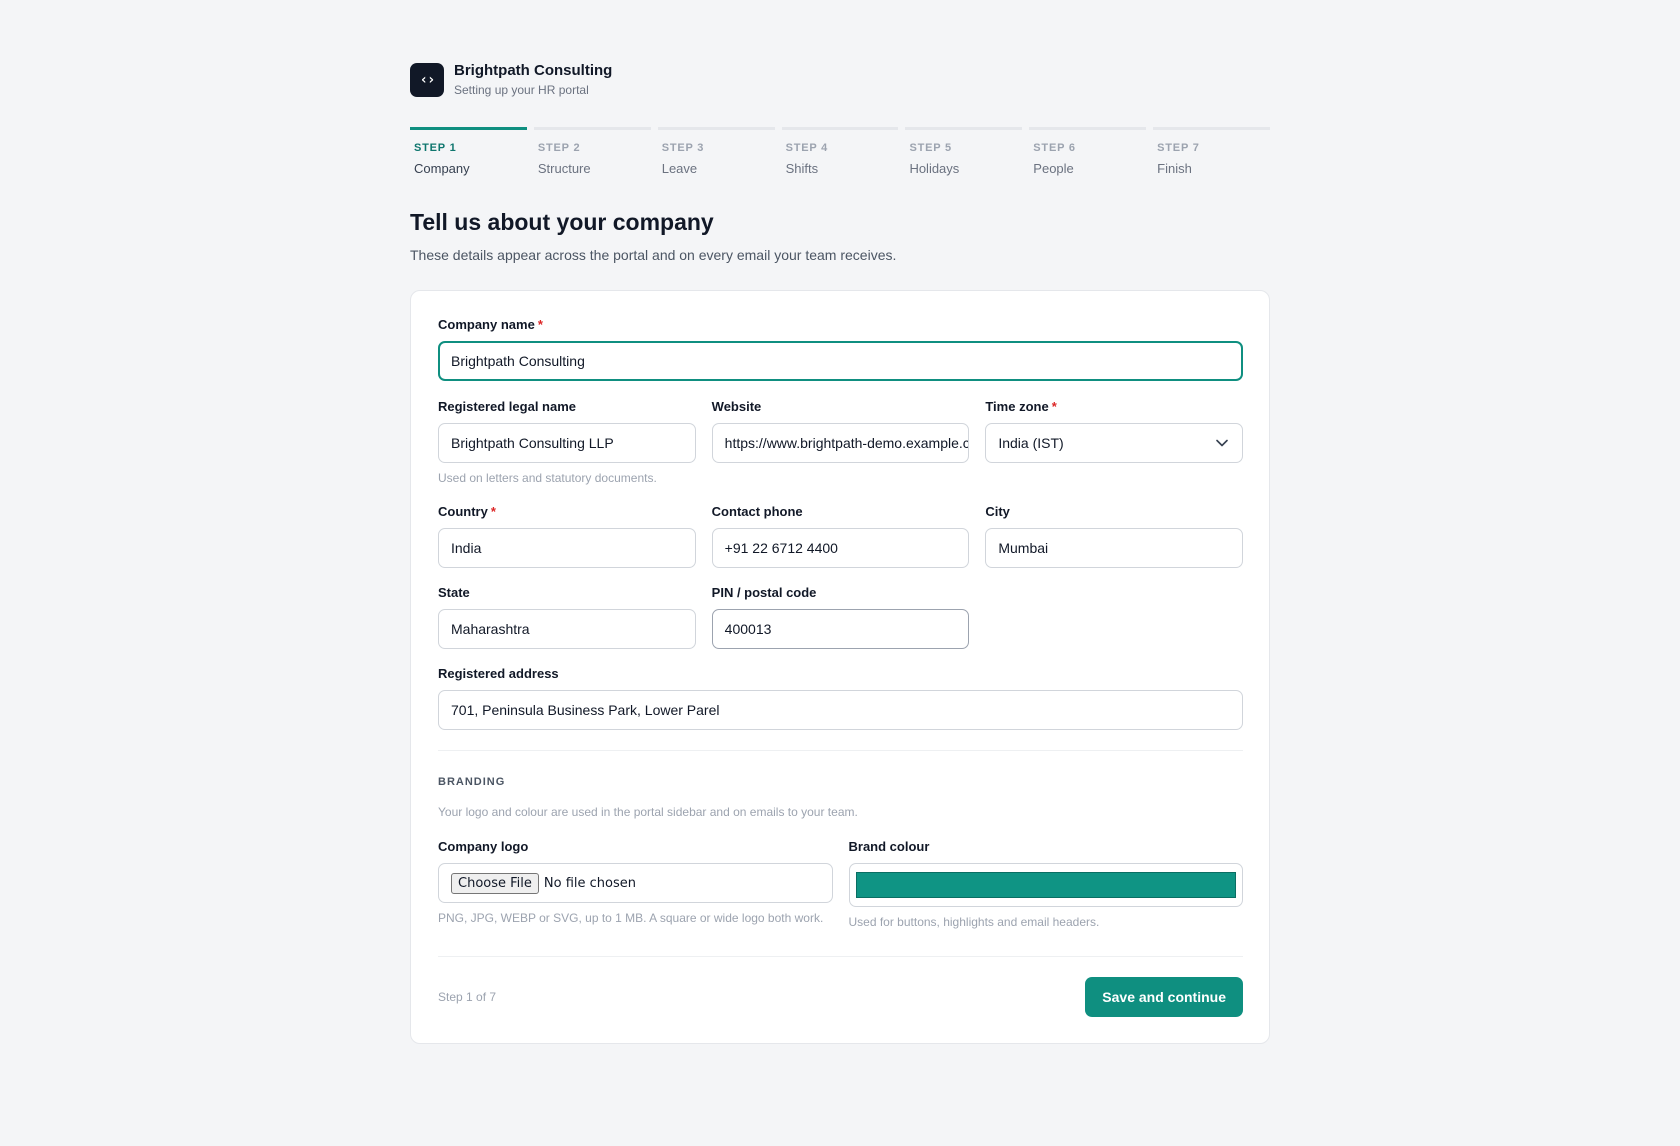  I want to click on company-name-input: Brightpath Consulting, so click(840, 361).